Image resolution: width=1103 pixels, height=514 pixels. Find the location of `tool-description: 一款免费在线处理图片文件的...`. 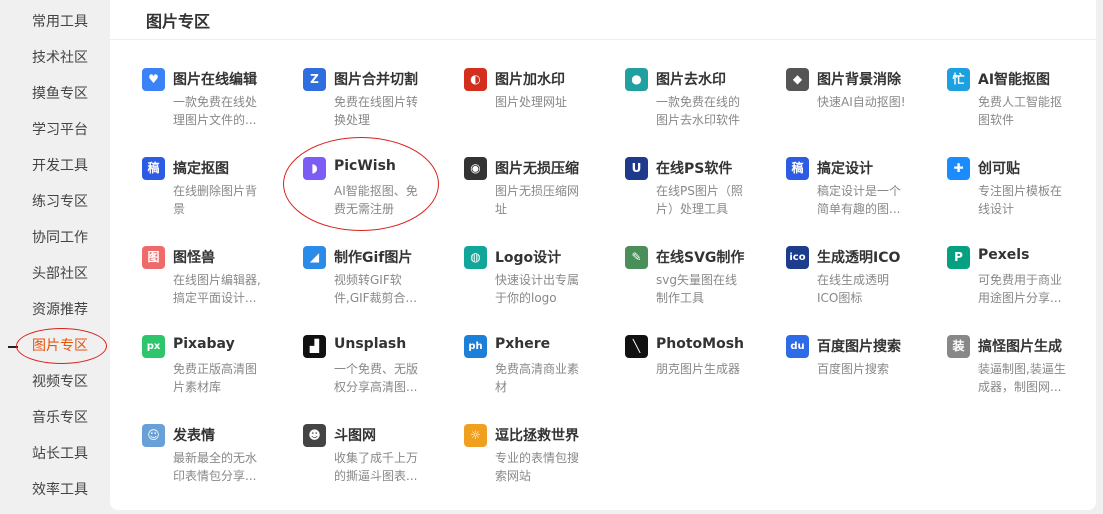

tool-description: 一款免费在线处理图片文件的... is located at coordinates (215, 111).